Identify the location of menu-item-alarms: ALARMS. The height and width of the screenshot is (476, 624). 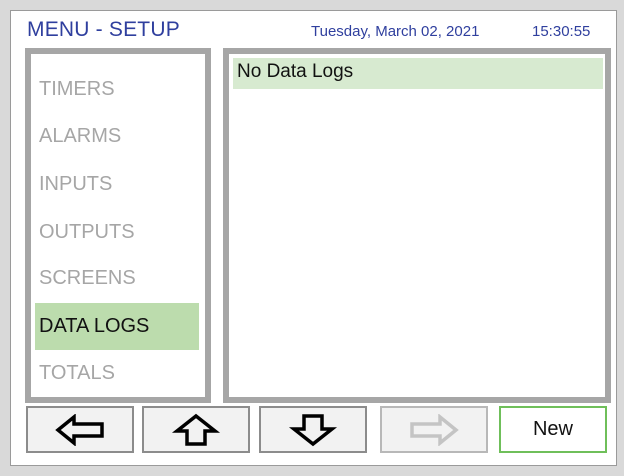
(117, 136).